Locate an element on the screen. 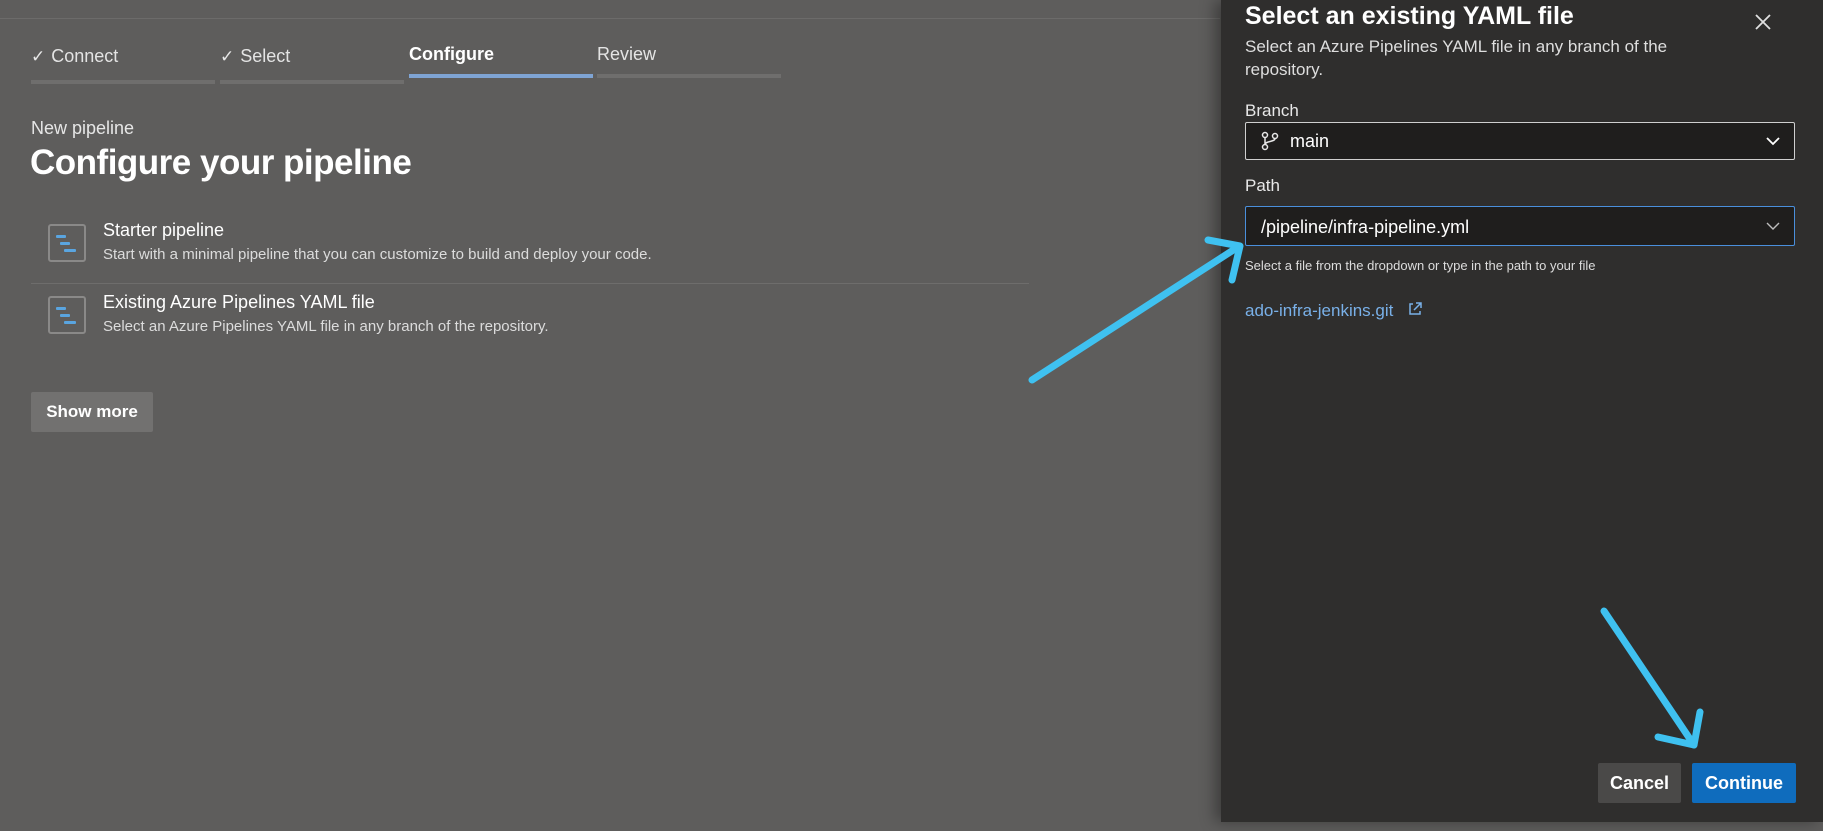 Image resolution: width=1823 pixels, height=831 pixels. step-connect: ✓ Connect is located at coordinates (123, 64).